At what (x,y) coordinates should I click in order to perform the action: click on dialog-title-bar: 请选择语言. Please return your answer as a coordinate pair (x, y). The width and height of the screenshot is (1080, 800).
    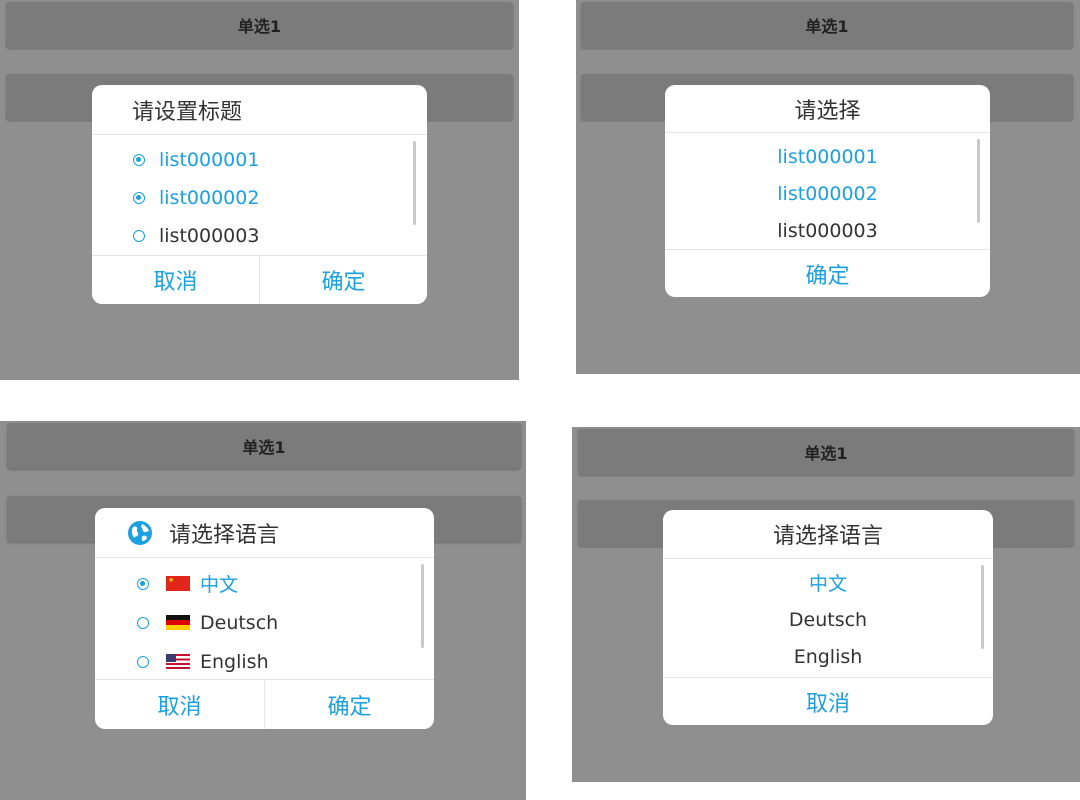
    Looking at the image, I should click on (264, 533).